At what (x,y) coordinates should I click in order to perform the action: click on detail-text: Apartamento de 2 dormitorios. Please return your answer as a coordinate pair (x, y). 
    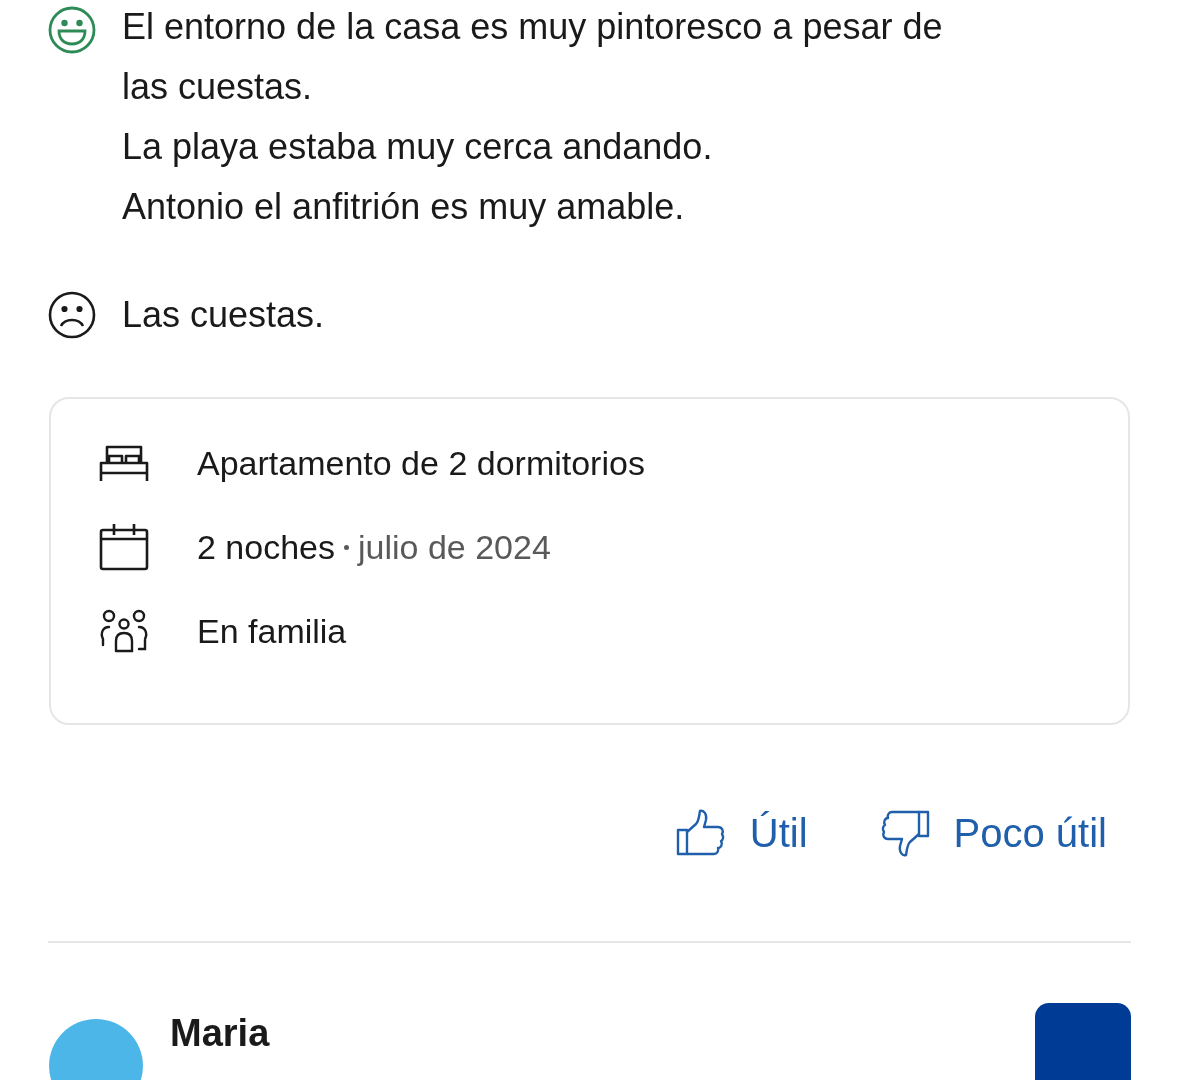
    Looking at the image, I should click on (421, 463).